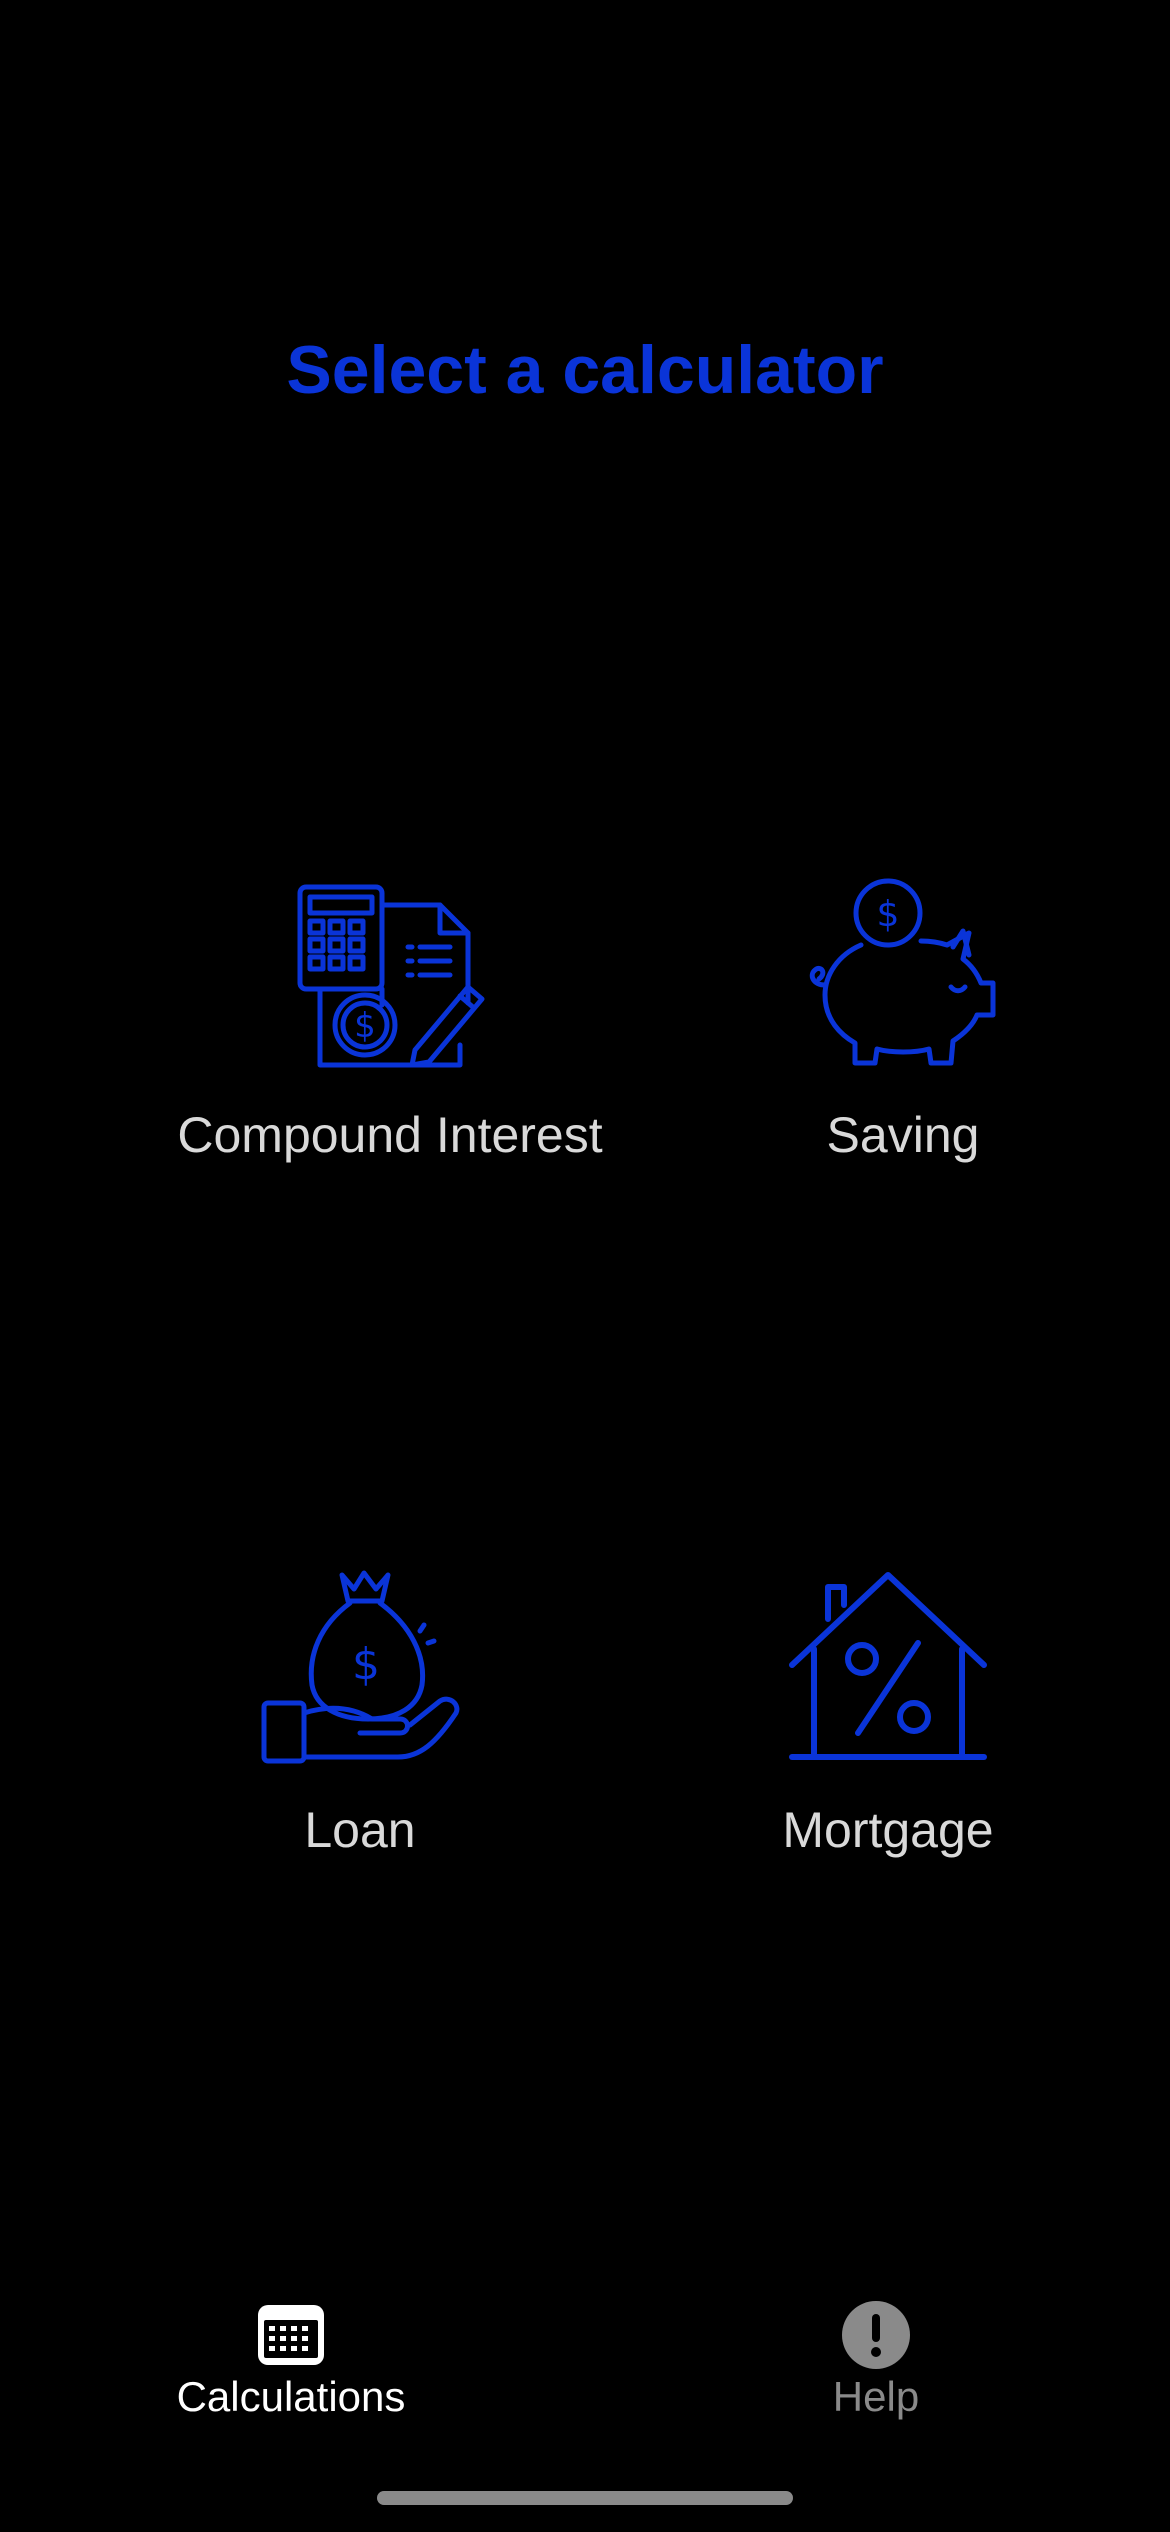 This screenshot has width=1170, height=2532. I want to click on loan-label: Loan, so click(360, 1830).